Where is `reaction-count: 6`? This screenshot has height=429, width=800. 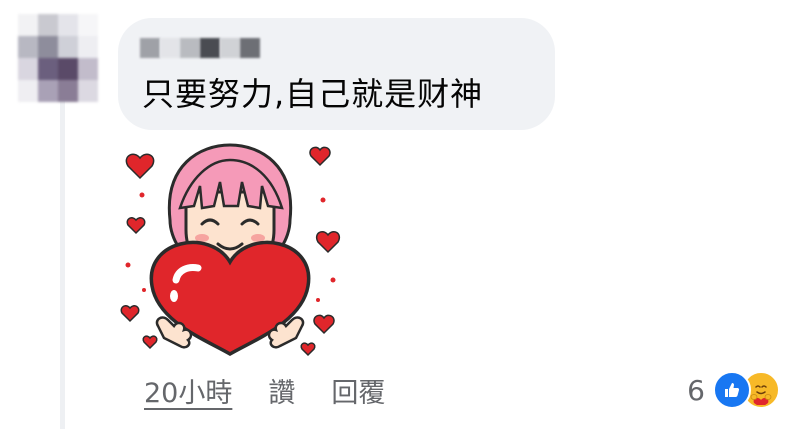 reaction-count: 6 is located at coordinates (696, 390).